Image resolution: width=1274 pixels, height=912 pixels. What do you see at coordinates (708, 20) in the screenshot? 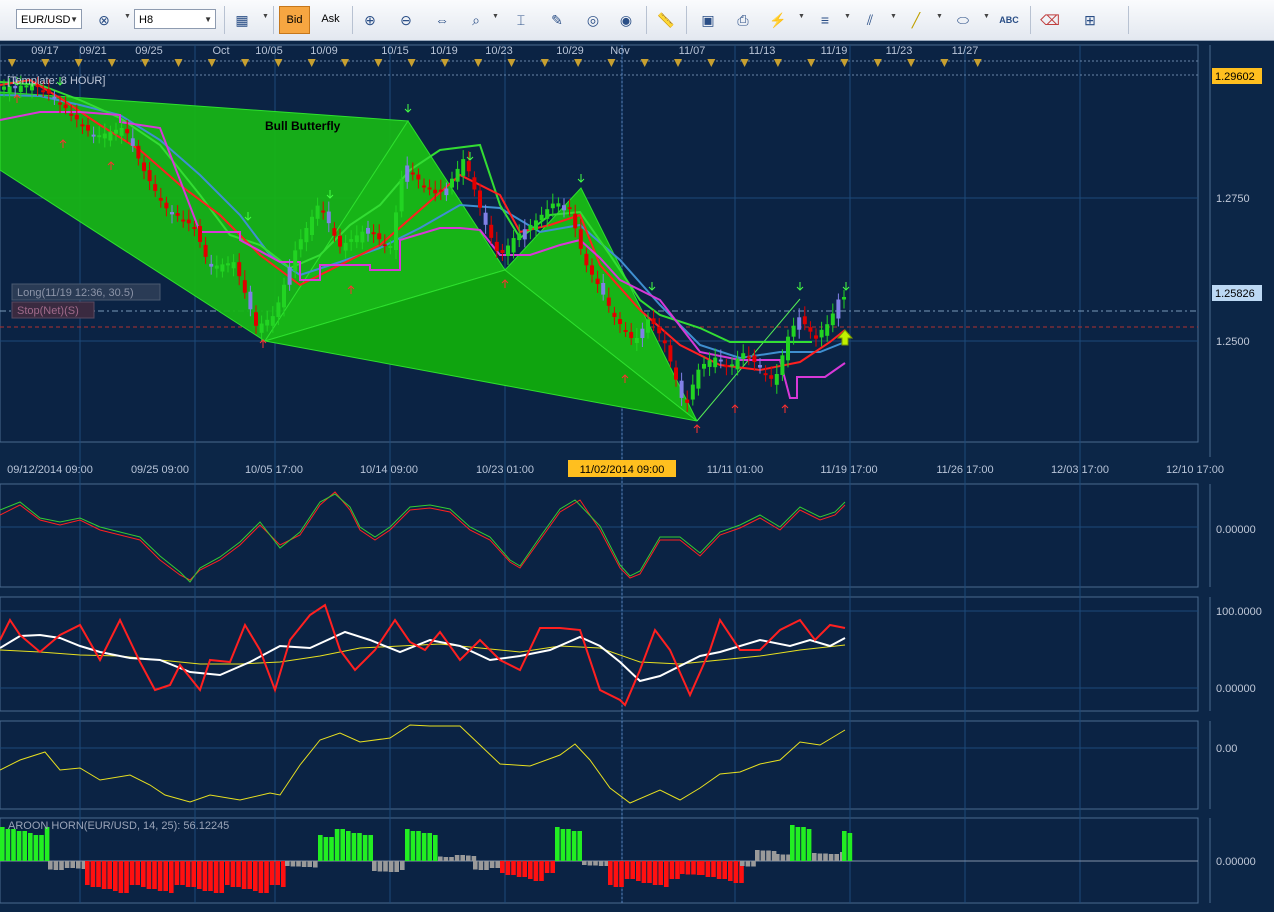
I see `screenshot-icon: ▣` at bounding box center [708, 20].